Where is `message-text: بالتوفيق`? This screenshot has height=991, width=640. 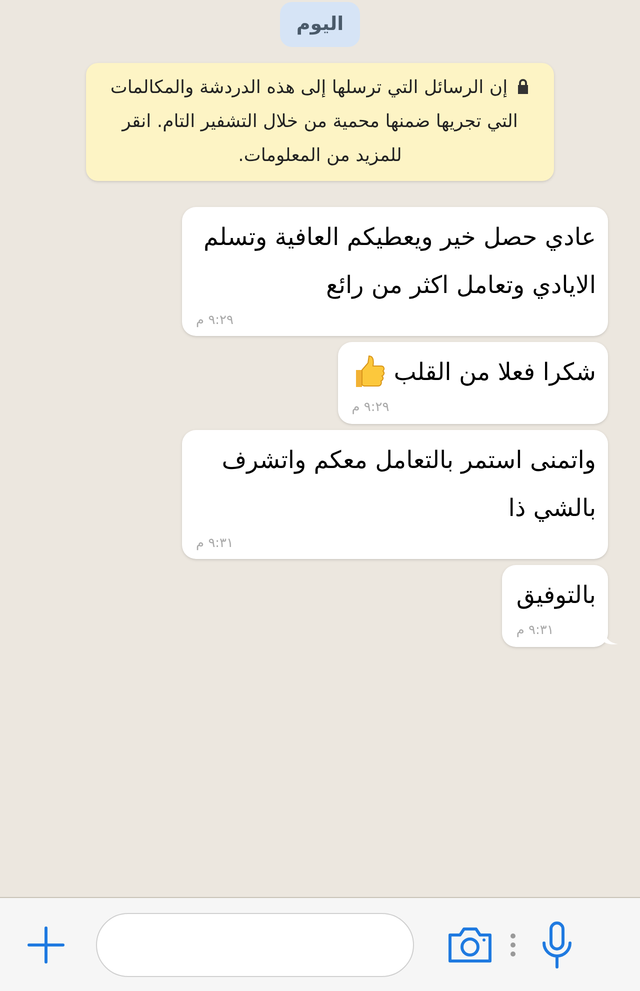 message-text: بالتوفيق is located at coordinates (556, 595).